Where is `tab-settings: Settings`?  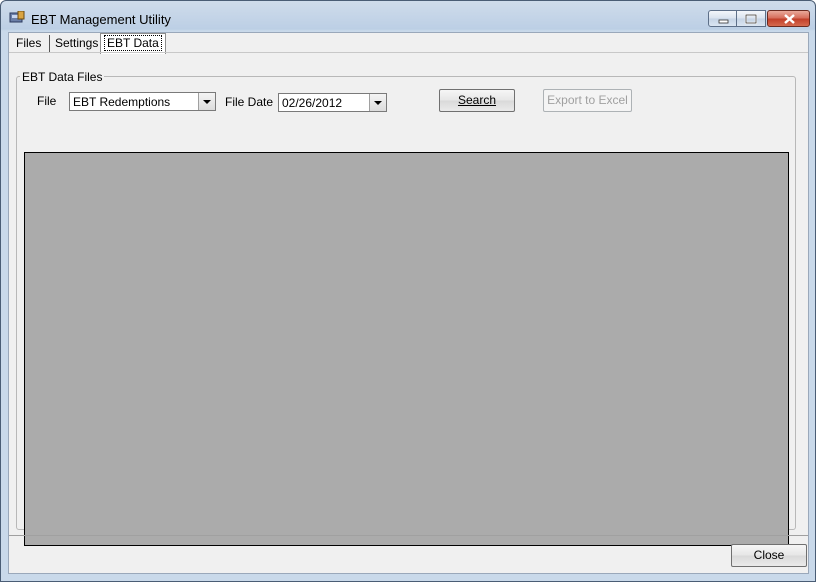 tab-settings: Settings is located at coordinates (76, 44).